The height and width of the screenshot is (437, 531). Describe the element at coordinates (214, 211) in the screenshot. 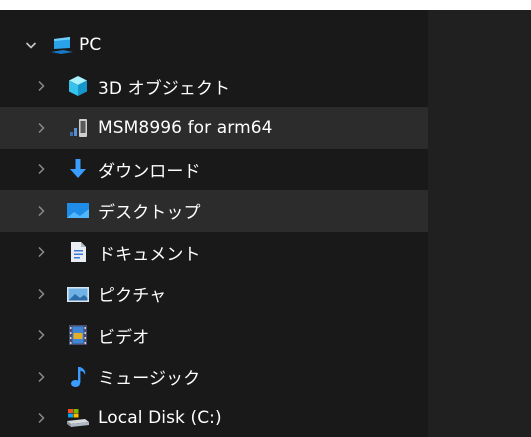

I see `nav-item-desktop: デスクトップ` at that location.